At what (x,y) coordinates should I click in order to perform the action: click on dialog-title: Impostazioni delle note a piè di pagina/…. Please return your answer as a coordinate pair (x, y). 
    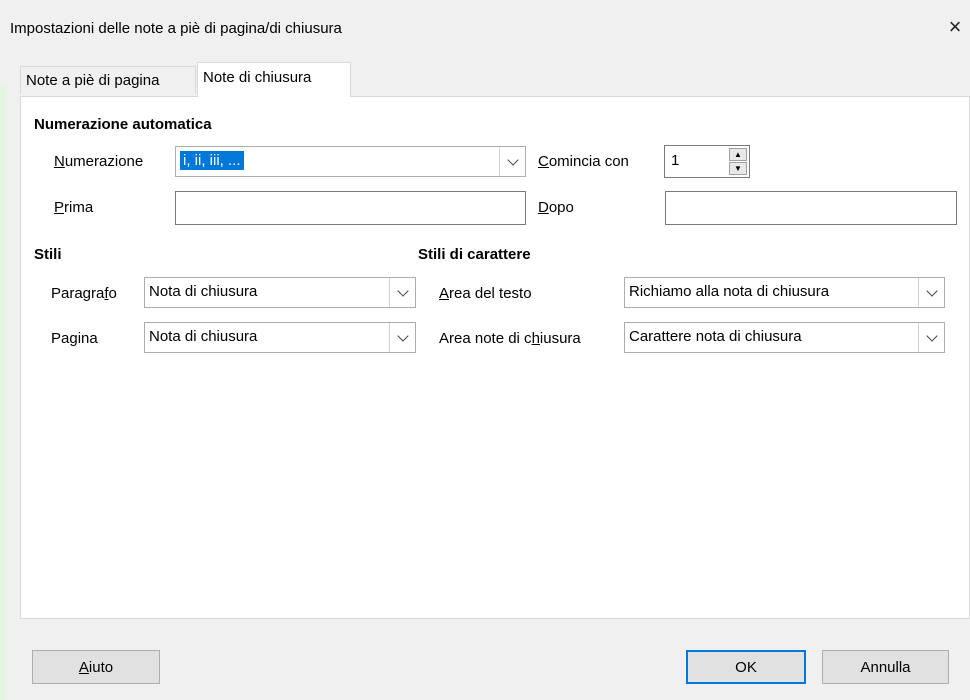
    Looking at the image, I should click on (176, 28).